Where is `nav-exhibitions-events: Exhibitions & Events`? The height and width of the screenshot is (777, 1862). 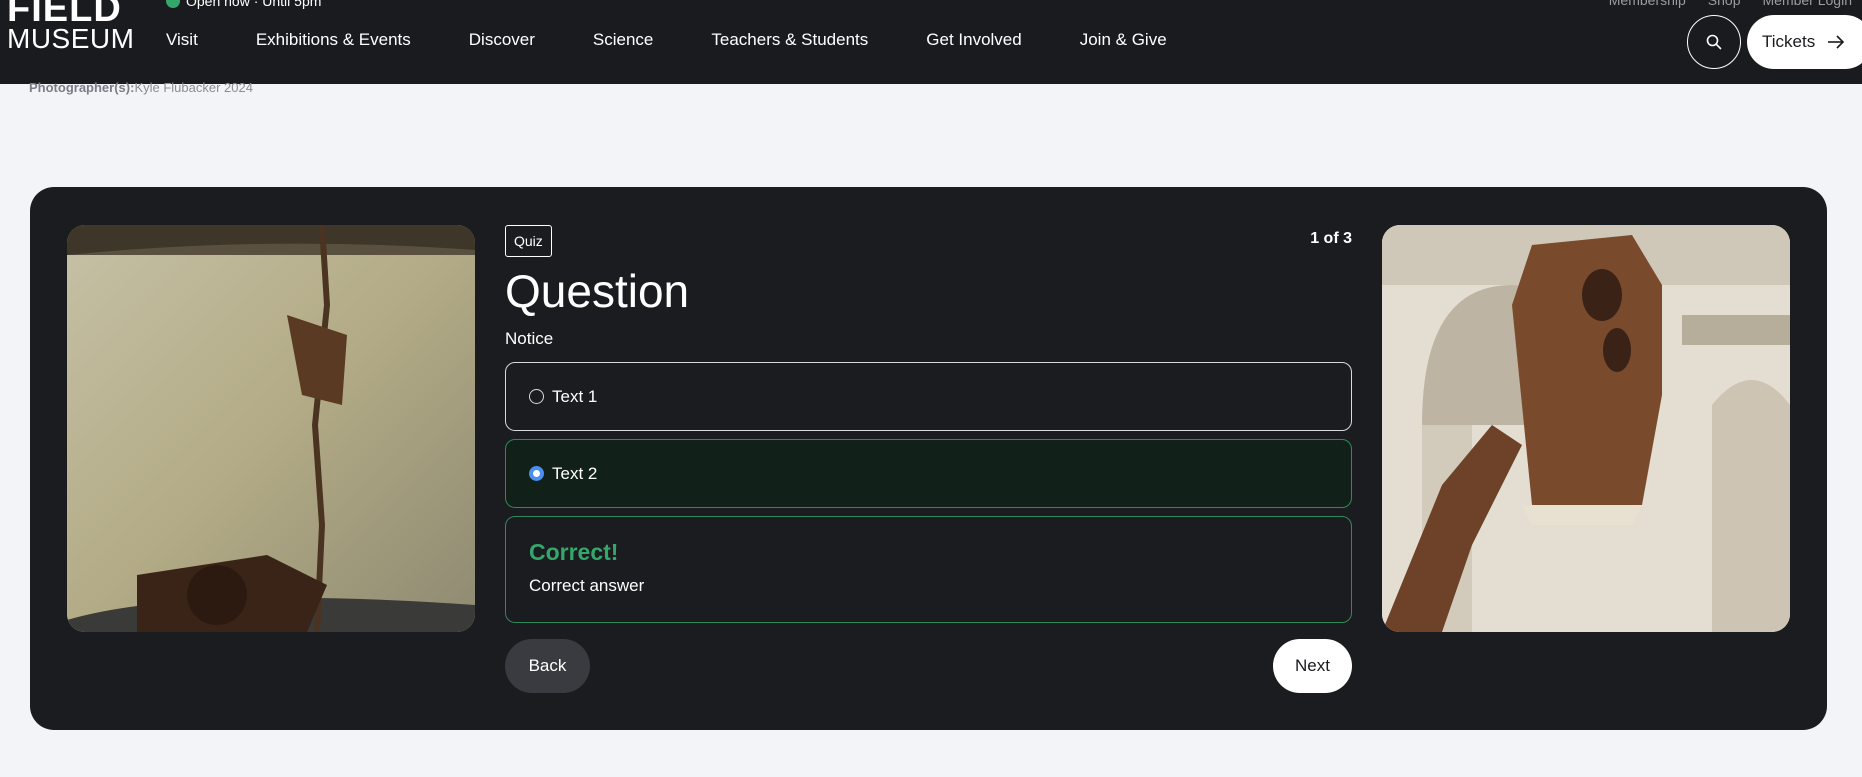 nav-exhibitions-events: Exhibitions & Events is located at coordinates (333, 40).